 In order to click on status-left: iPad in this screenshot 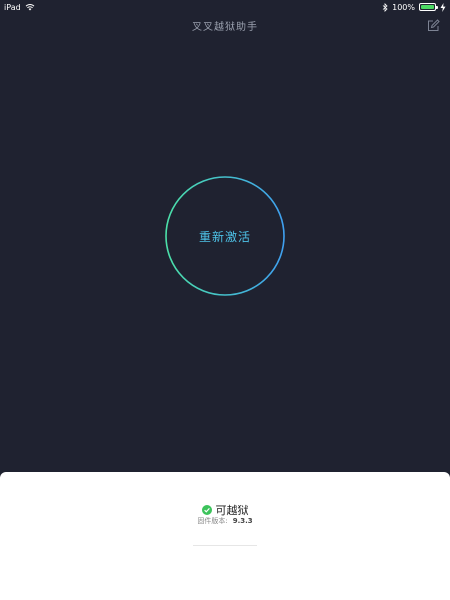, I will do `click(19, 7)`.